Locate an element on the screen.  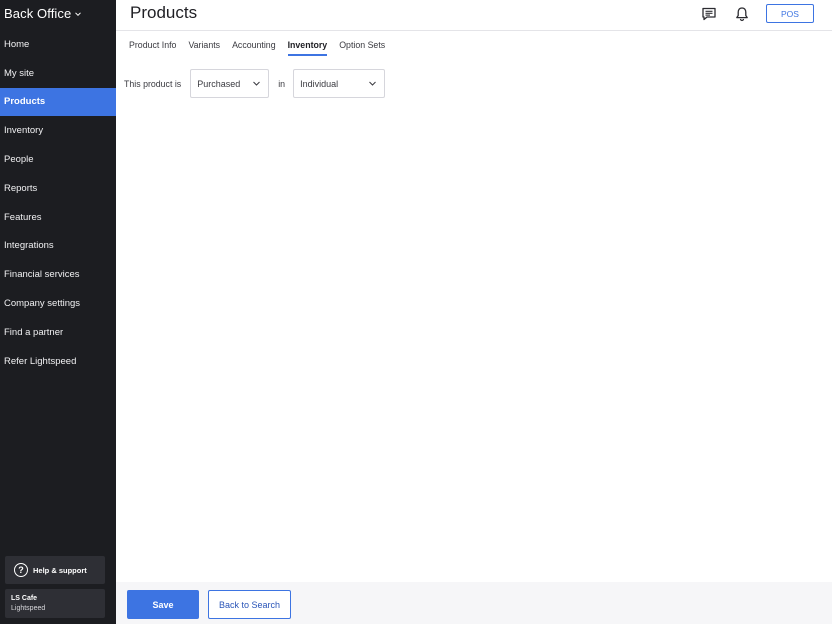
sidebar-item-label: Reports is located at coordinates (21, 188).